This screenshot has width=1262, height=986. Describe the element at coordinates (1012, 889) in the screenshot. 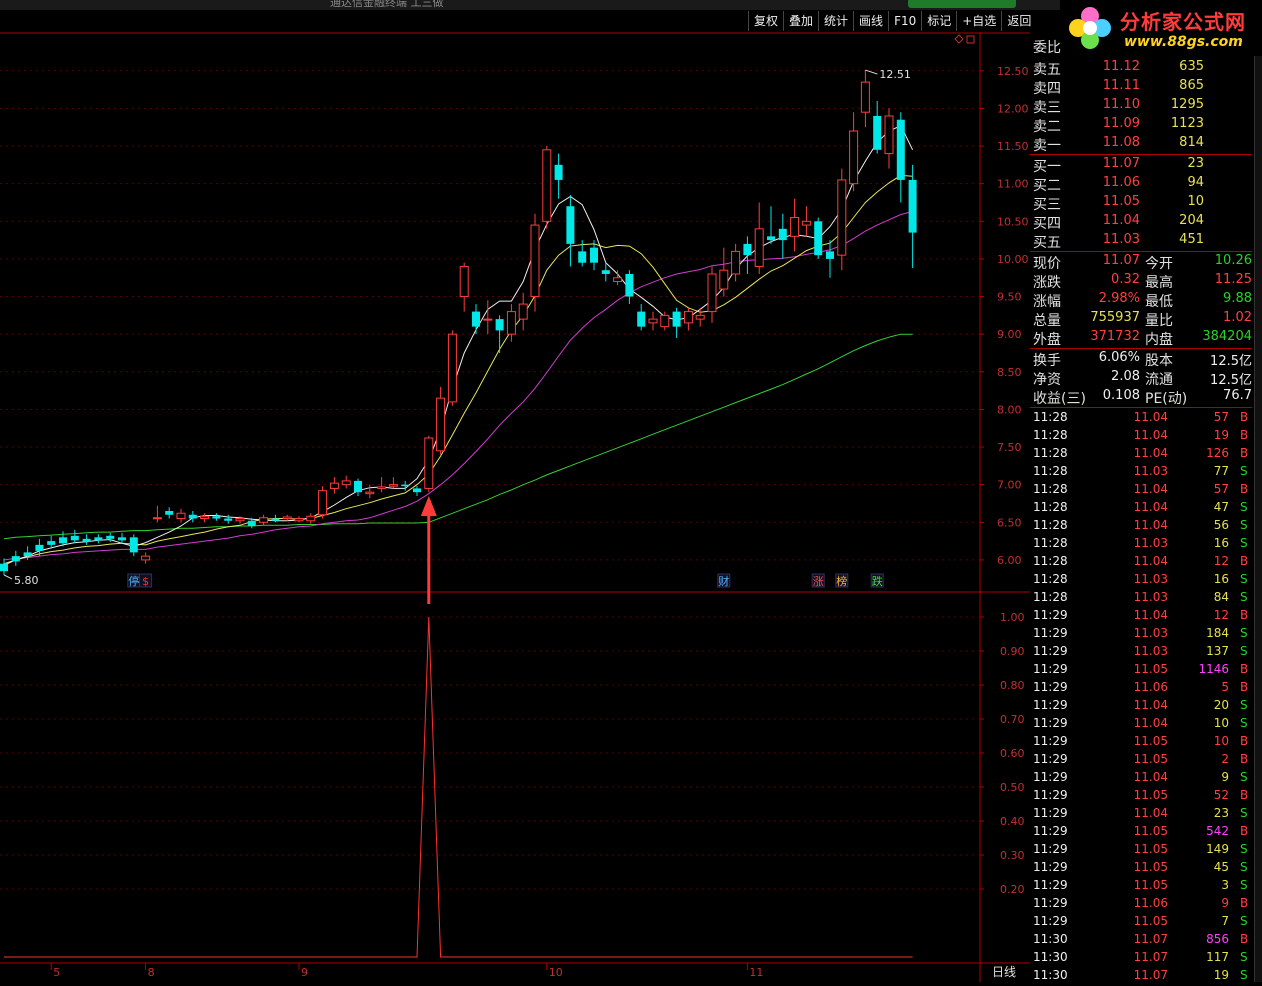

I see `indicator-tick-label: 0.20` at that location.